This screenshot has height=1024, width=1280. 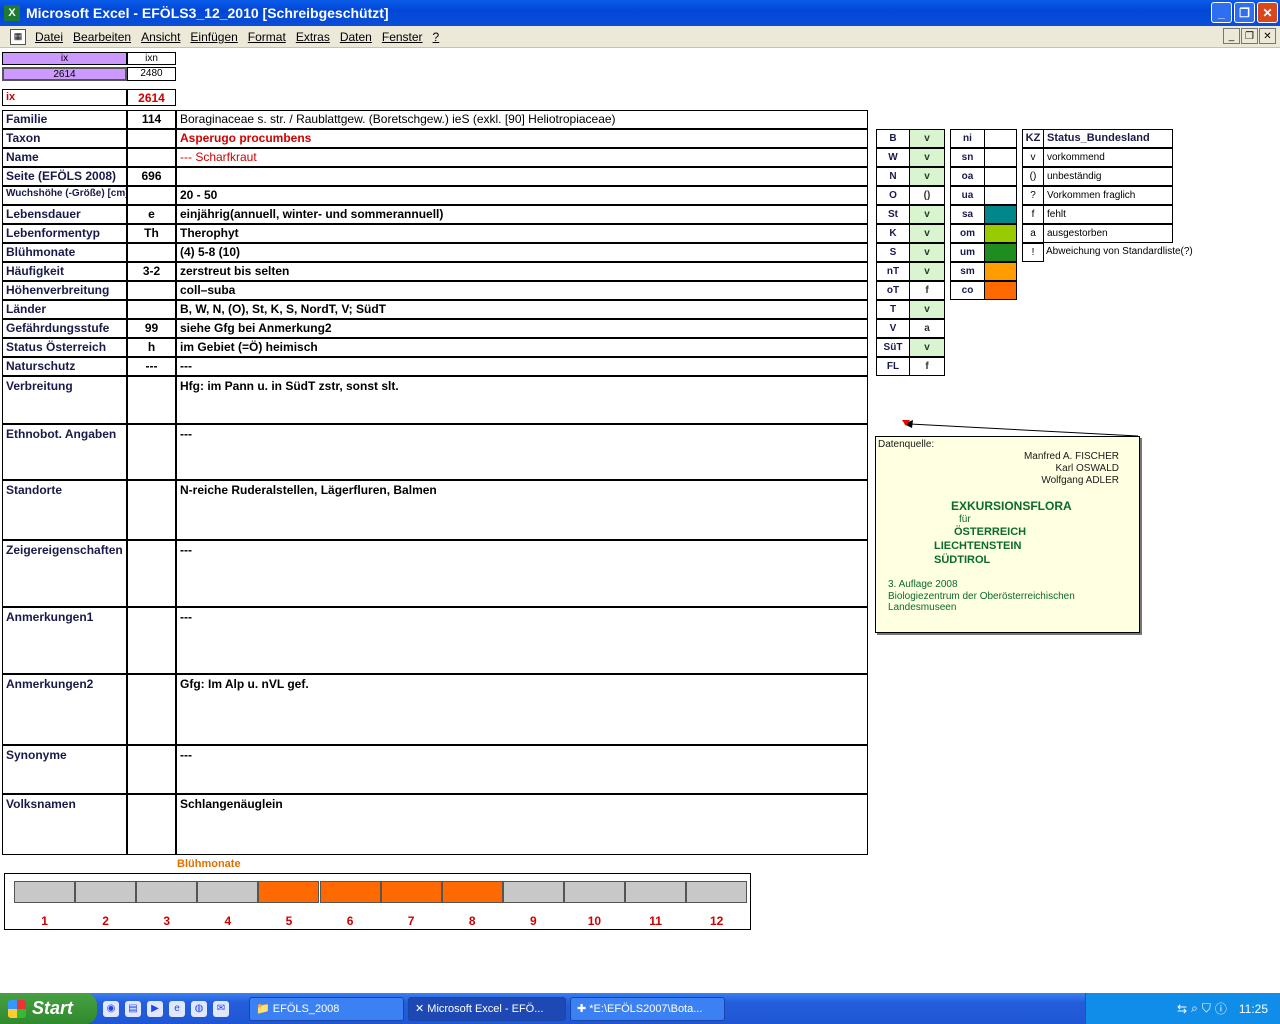 I want to click on row-value: Therophyt, so click(x=522, y=233).